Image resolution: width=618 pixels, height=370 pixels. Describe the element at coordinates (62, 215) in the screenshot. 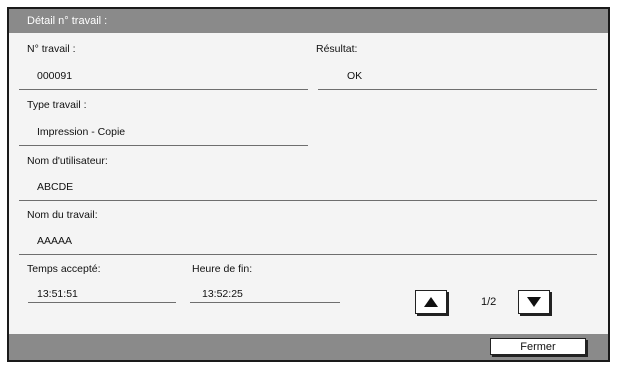

I see `job-name-label: Nom du travail:` at that location.